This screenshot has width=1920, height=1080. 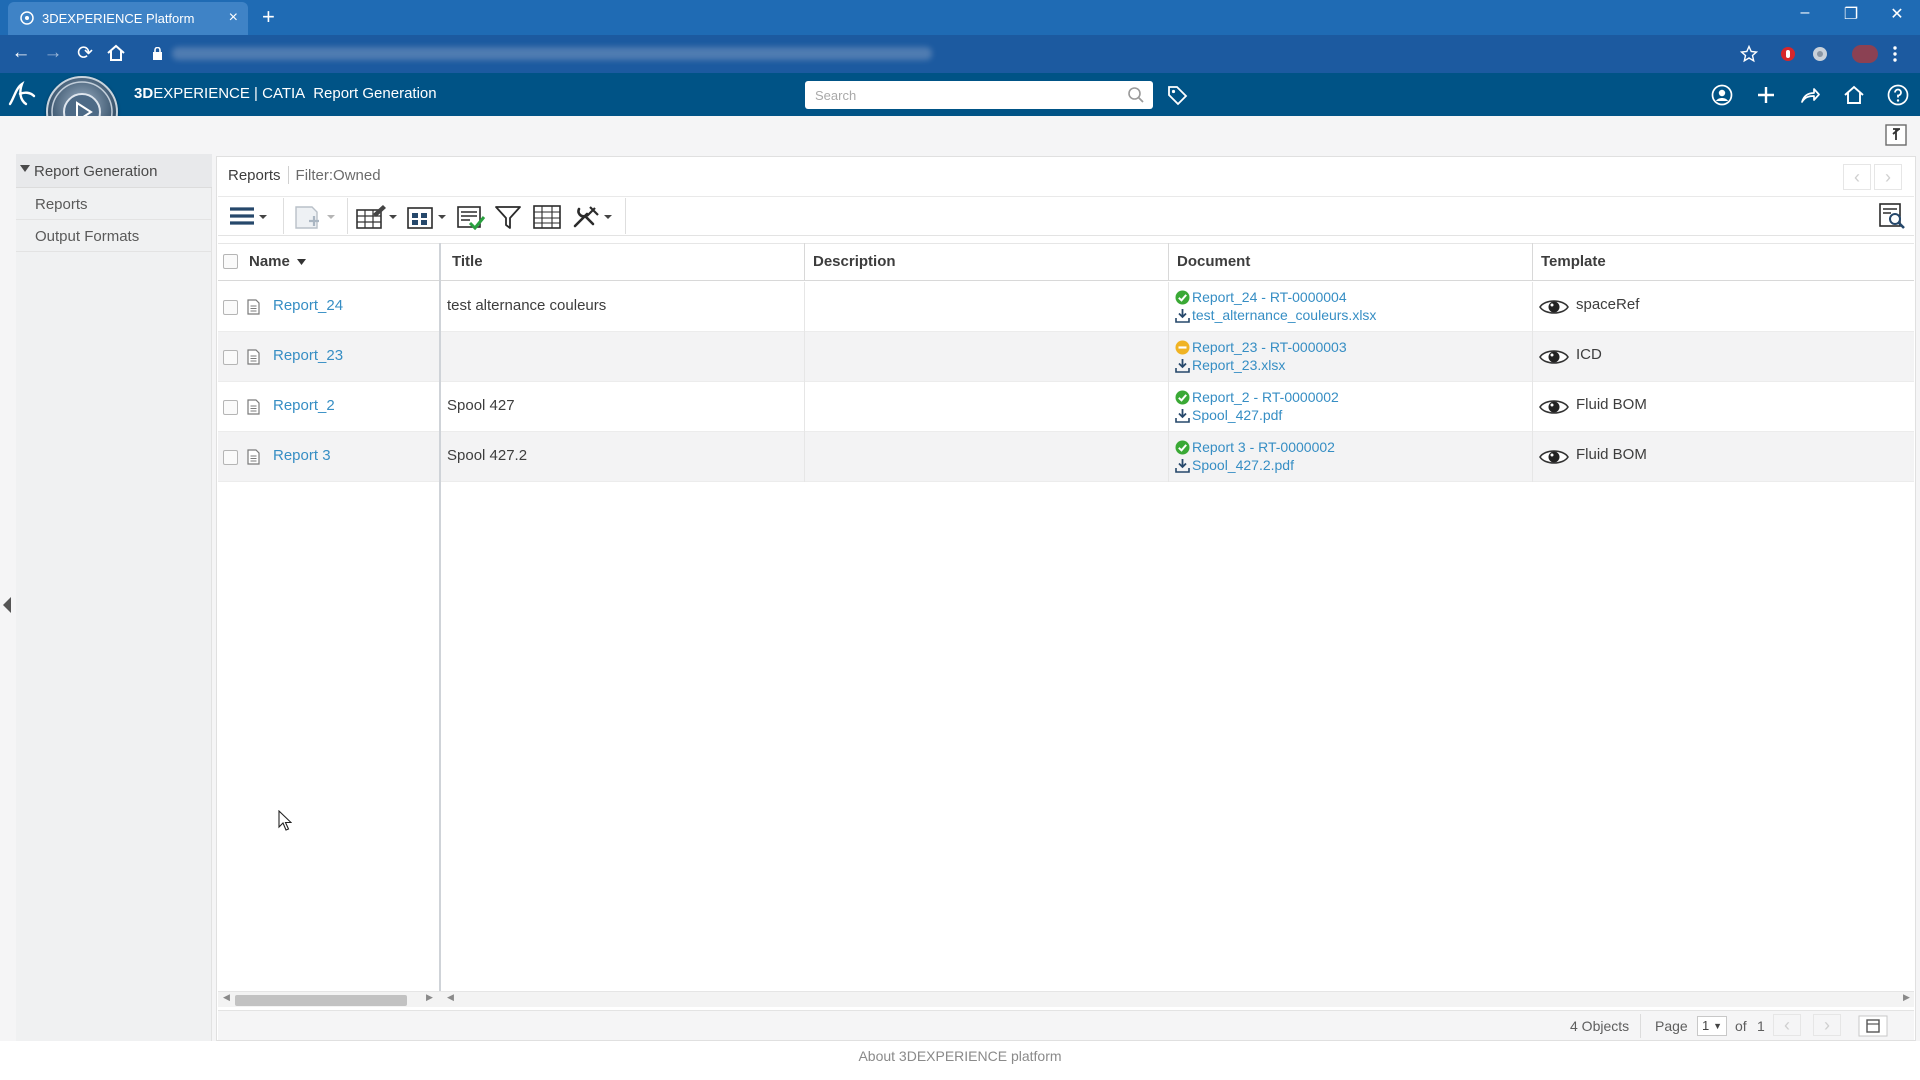 What do you see at coordinates (552, 53) in the screenshot?
I see `url-text-blurred` at bounding box center [552, 53].